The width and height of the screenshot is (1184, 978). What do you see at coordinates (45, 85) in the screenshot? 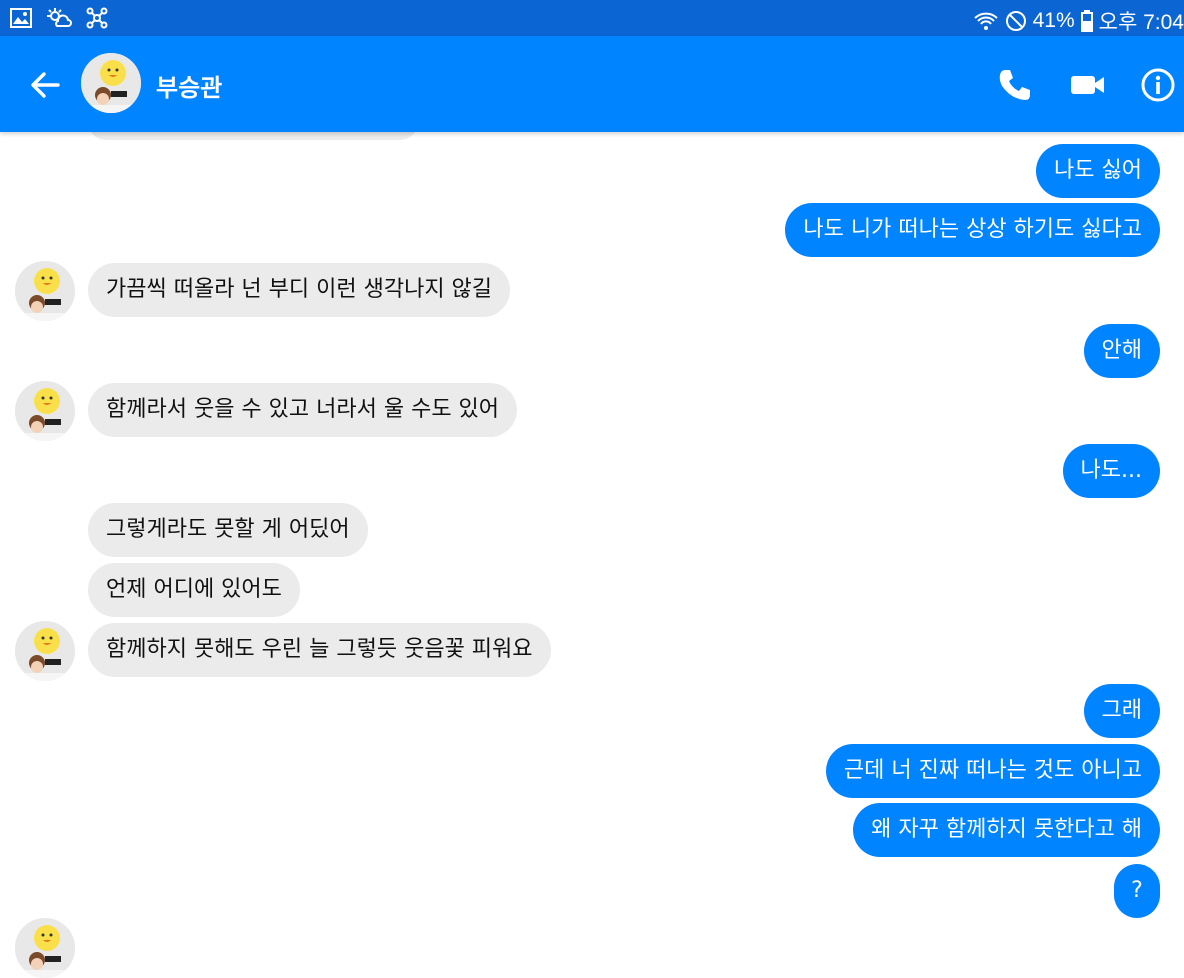
I see `back-arrow-icon` at bounding box center [45, 85].